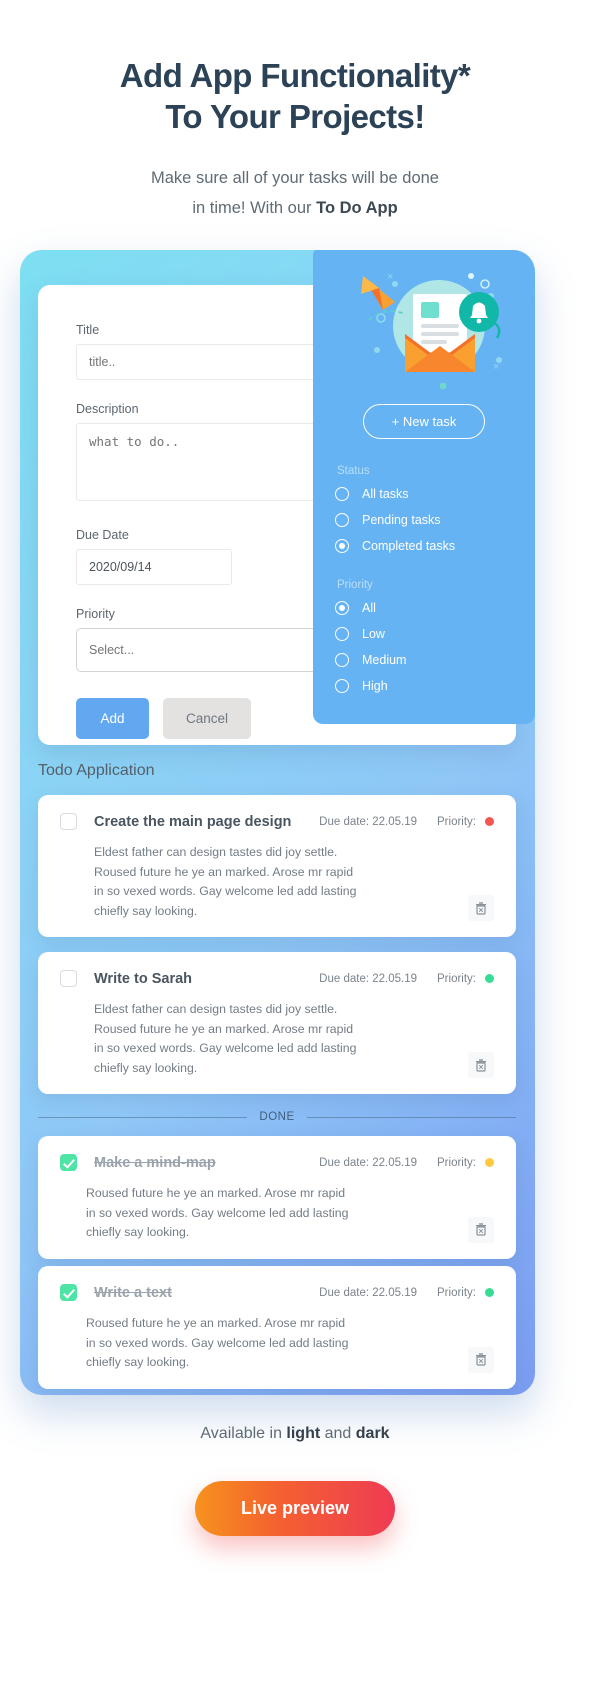 This screenshot has height=1696, width=590. Describe the element at coordinates (424, 686) in the screenshot. I see `priority-option-high: High` at that location.